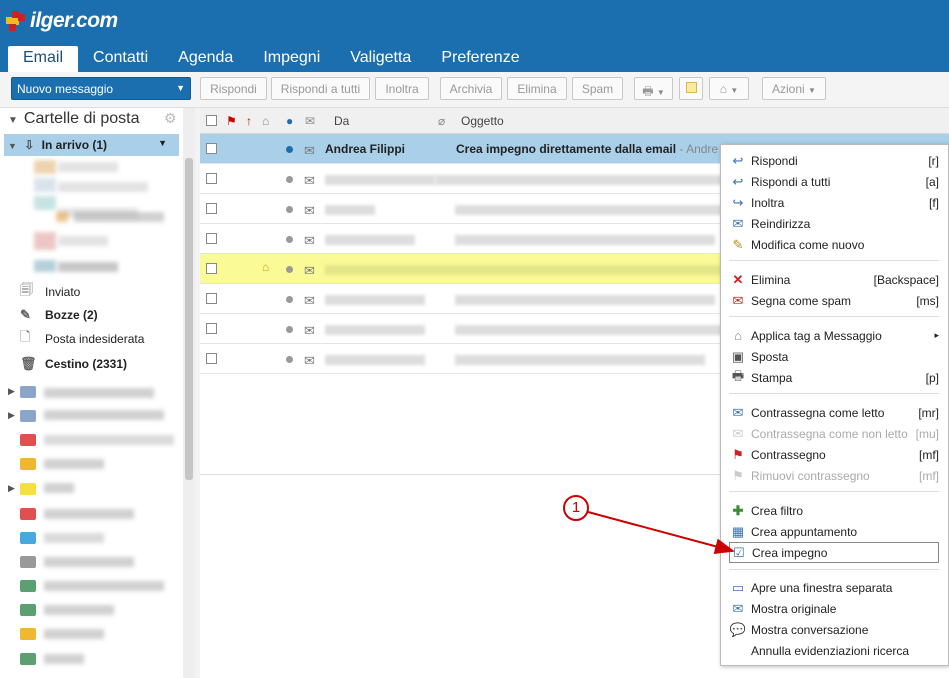 This screenshot has width=949, height=678. Describe the element at coordinates (28, 363) in the screenshot. I see `trash-icon: 🗑` at that location.